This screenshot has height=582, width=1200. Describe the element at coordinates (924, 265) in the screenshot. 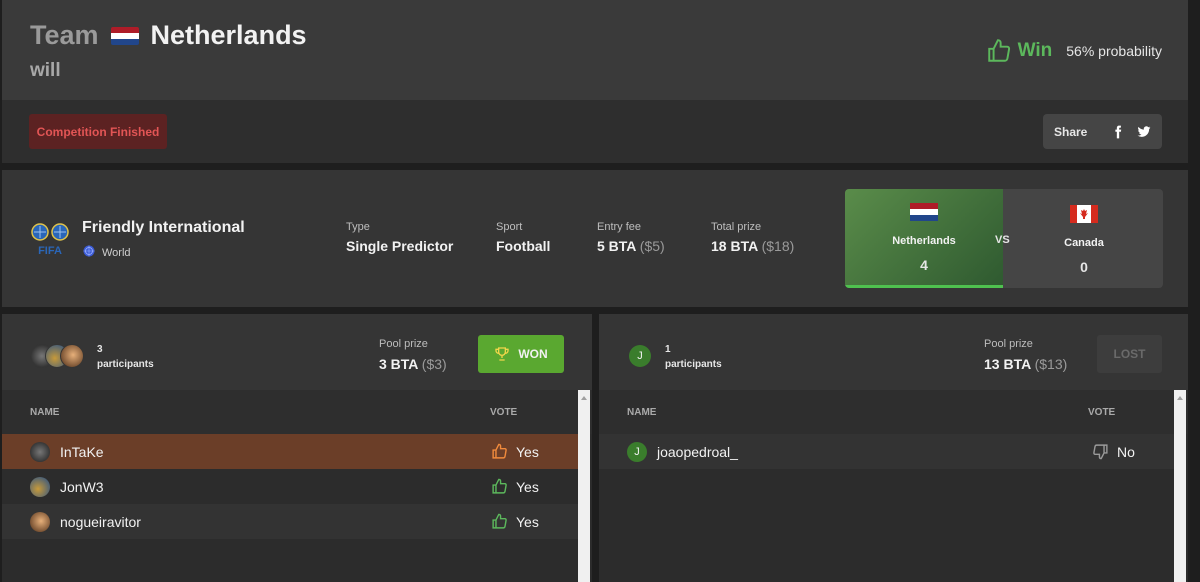

I see `home-team-score: 4` at that location.